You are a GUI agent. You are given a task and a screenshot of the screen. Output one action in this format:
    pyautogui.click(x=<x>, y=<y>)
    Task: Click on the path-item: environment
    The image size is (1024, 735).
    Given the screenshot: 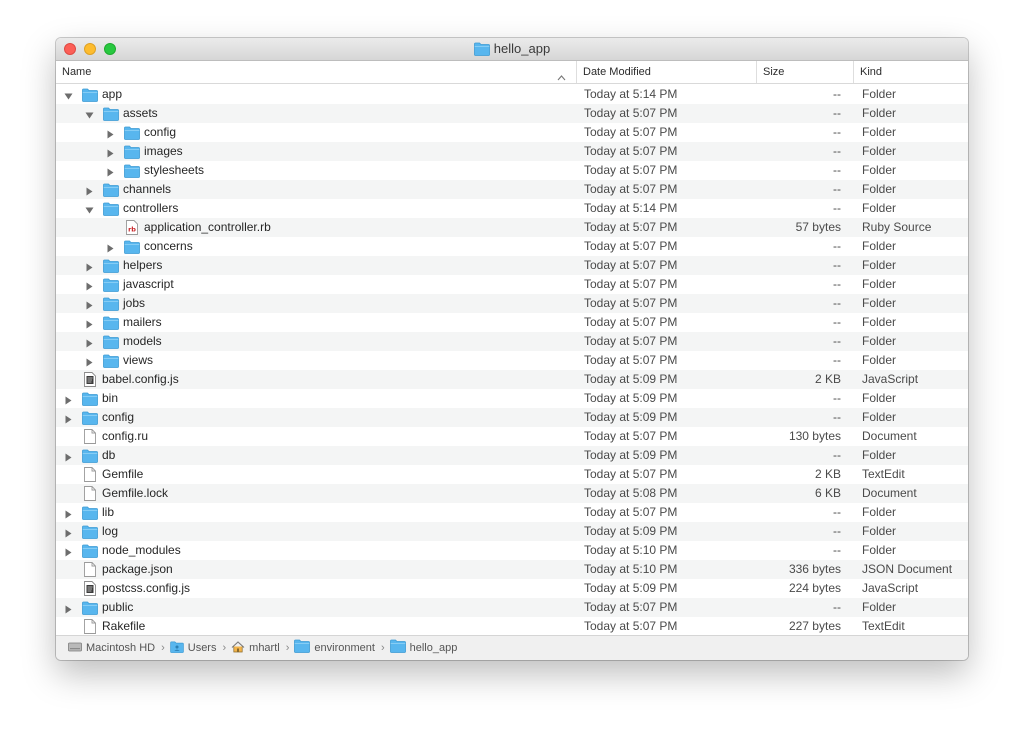 What is the action you would take?
    pyautogui.click(x=334, y=646)
    